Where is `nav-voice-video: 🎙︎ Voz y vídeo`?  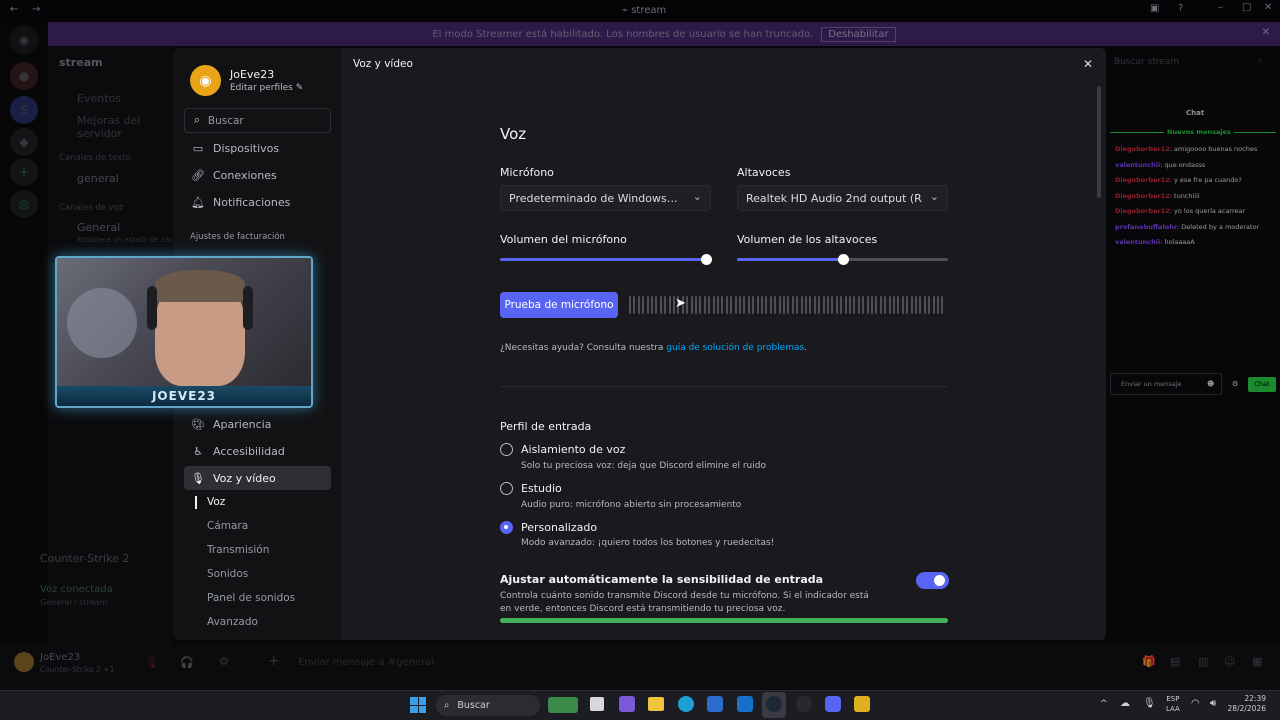 nav-voice-video: 🎙︎ Voz y vídeo is located at coordinates (257, 478).